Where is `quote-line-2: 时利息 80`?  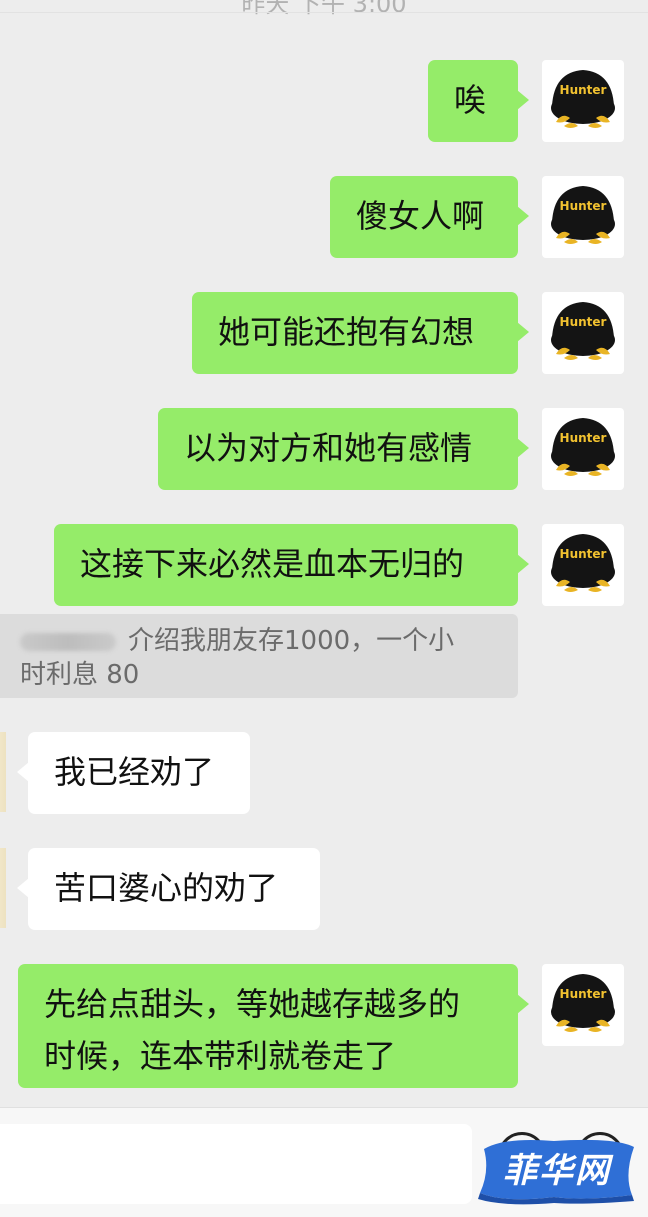 quote-line-2: 时利息 80 is located at coordinates (80, 675).